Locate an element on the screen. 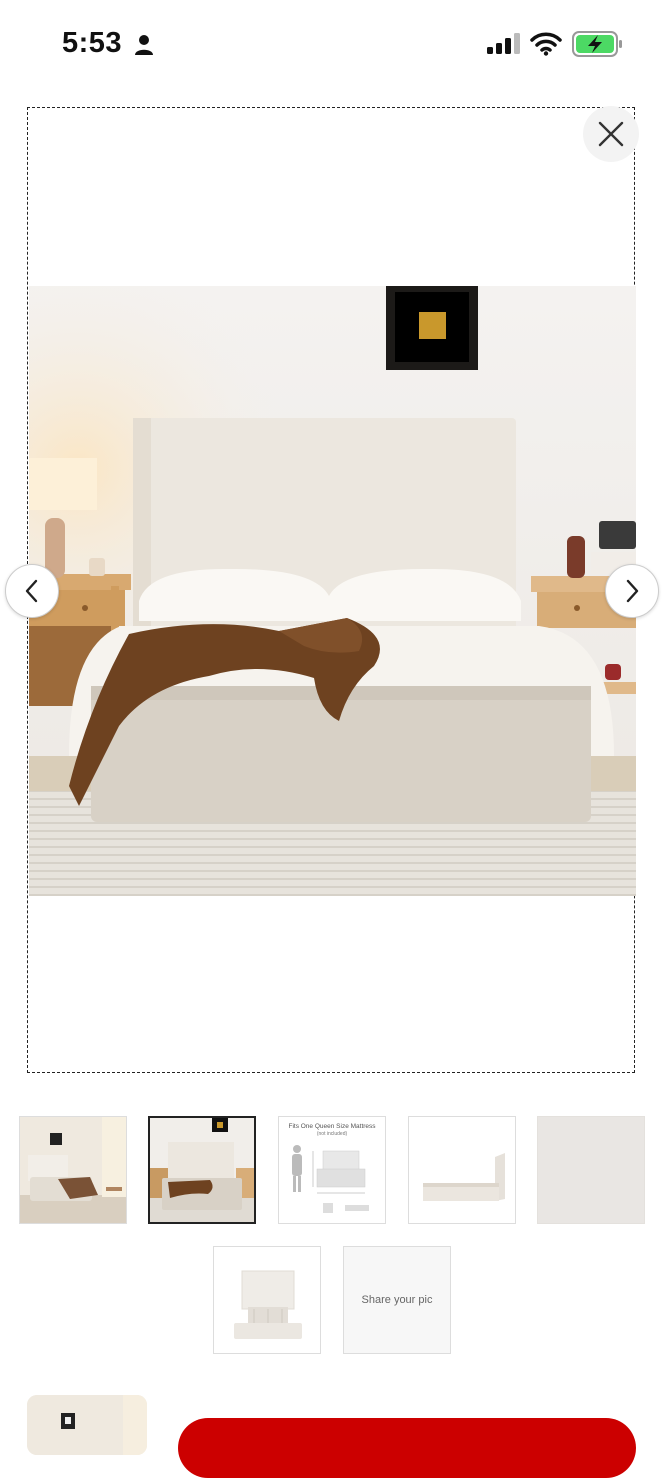 Image resolution: width=666 pixels, height=1478 pixels. thumbnail-bedroom-front is located at coordinates (202, 1170).